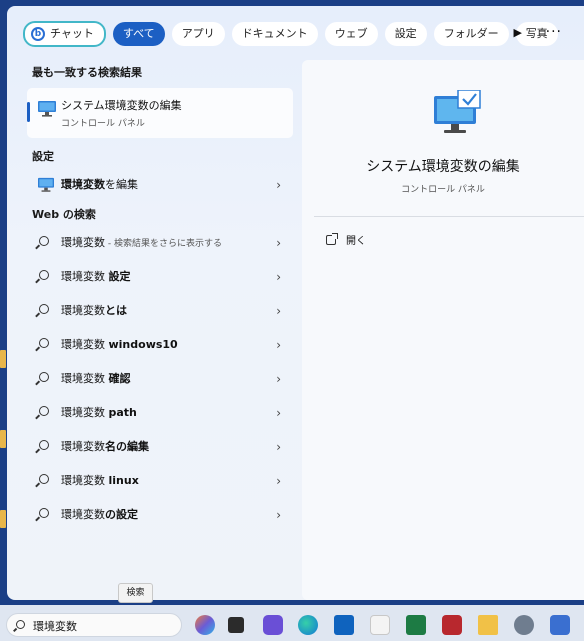 This screenshot has width=584, height=641. I want to click on itunes-icon, so click(380, 625).